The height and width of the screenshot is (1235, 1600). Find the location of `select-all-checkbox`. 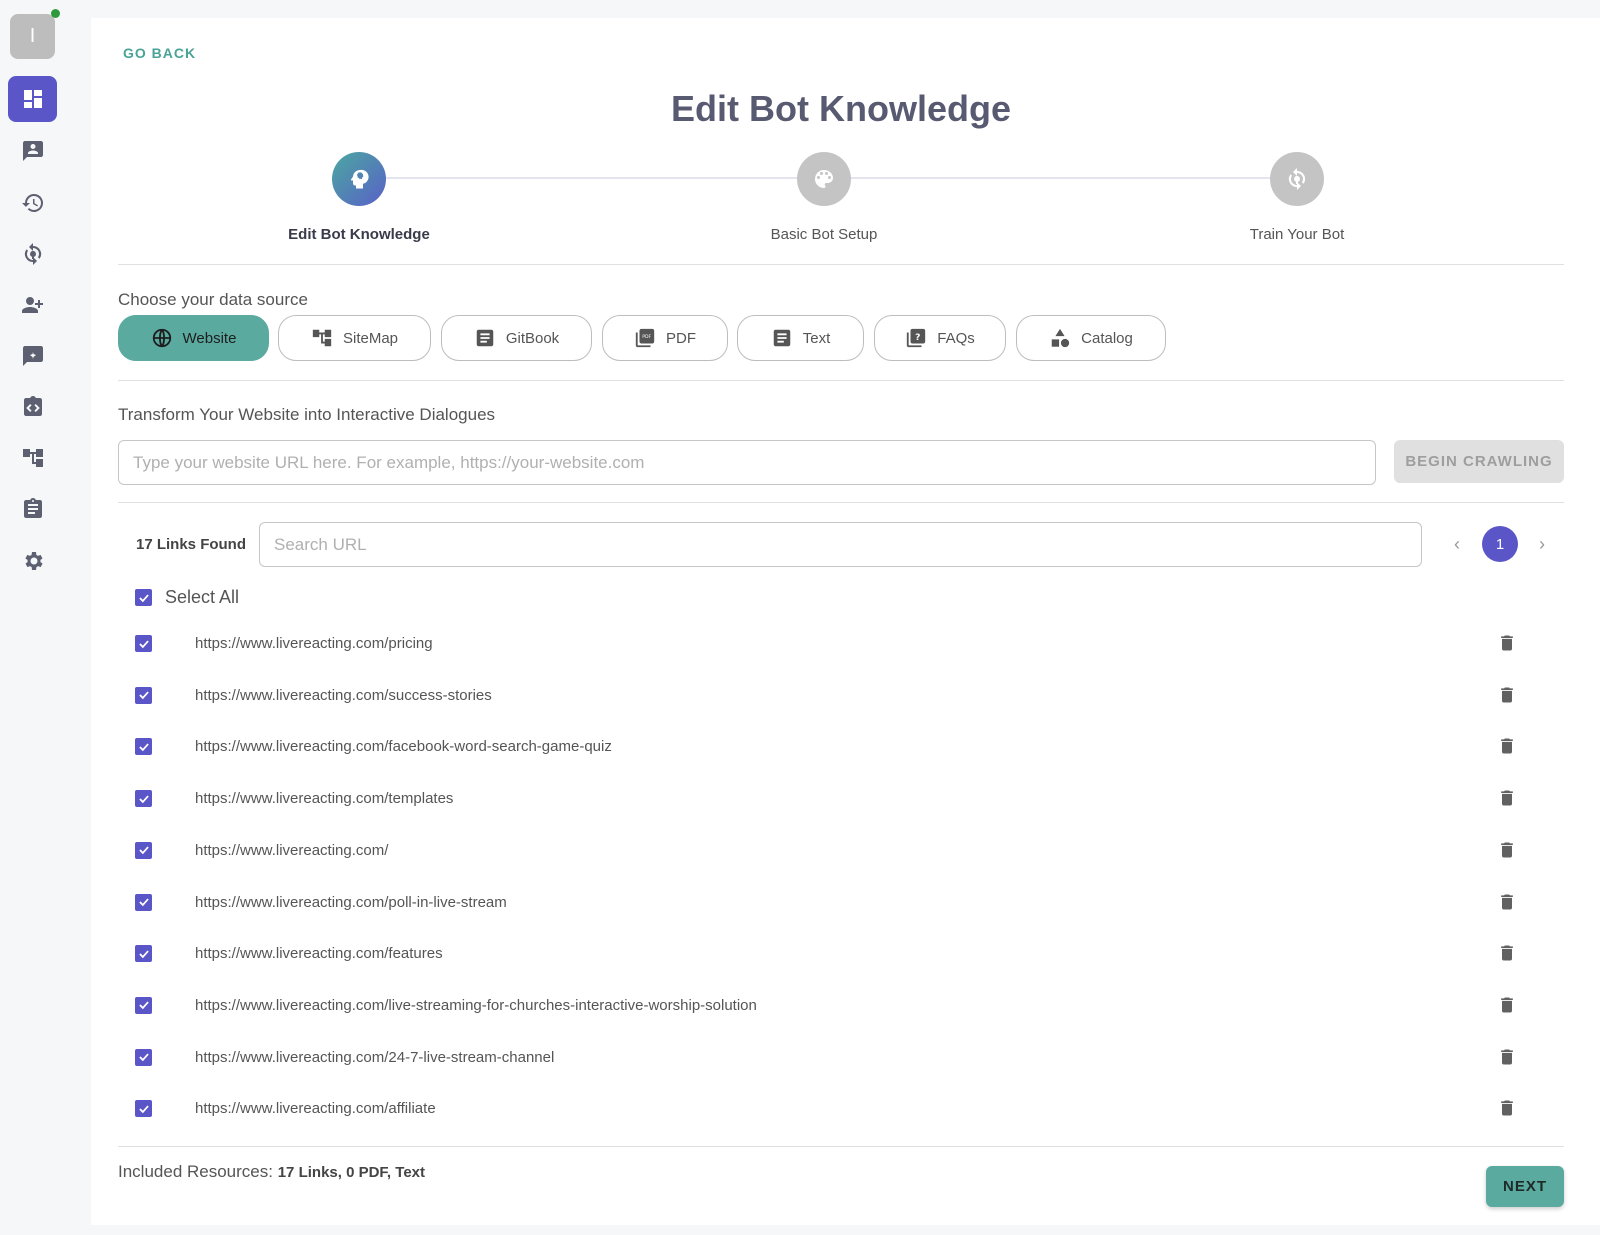

select-all-checkbox is located at coordinates (143, 597).